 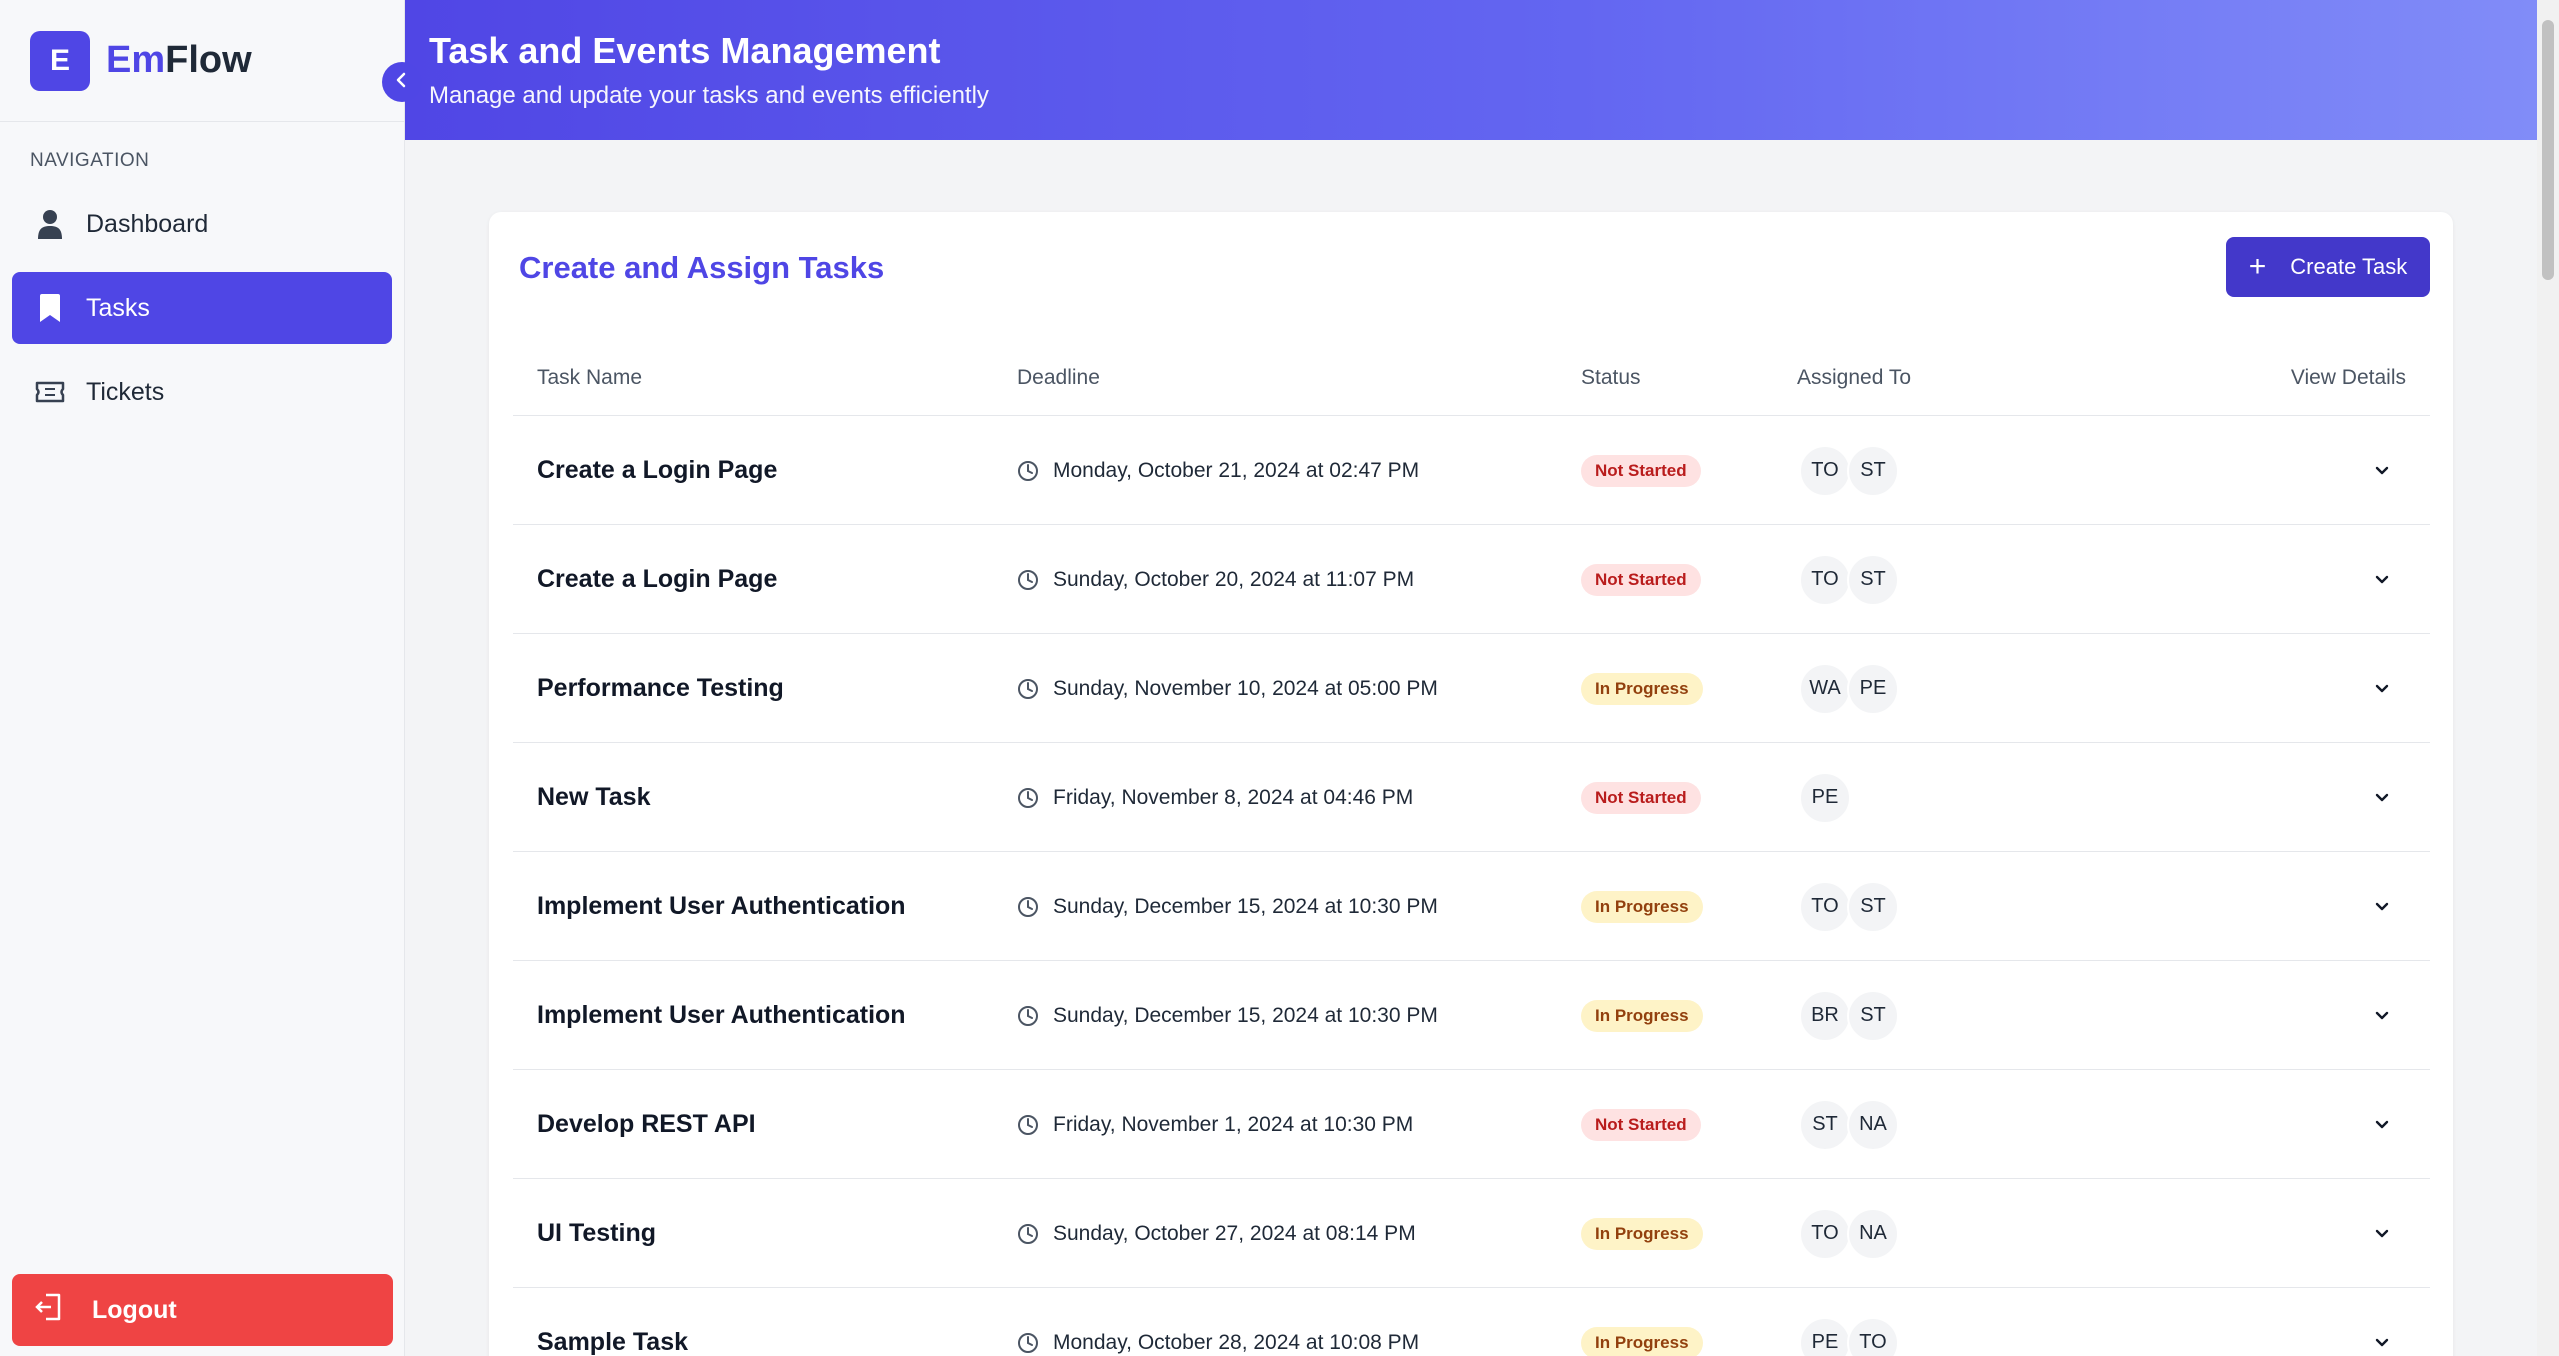 What do you see at coordinates (90, 160) in the screenshot?
I see `nav-heading: NAVIGATION` at bounding box center [90, 160].